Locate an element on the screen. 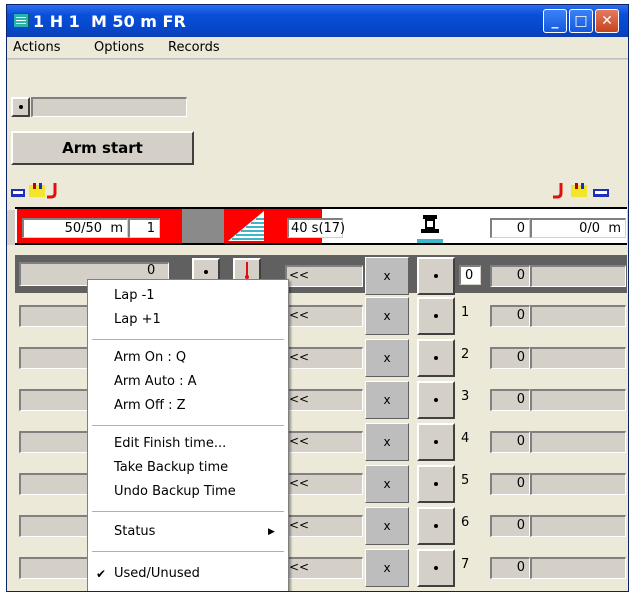 This screenshot has width=635, height=592. minimize-icon: _ is located at coordinates (555, 21).